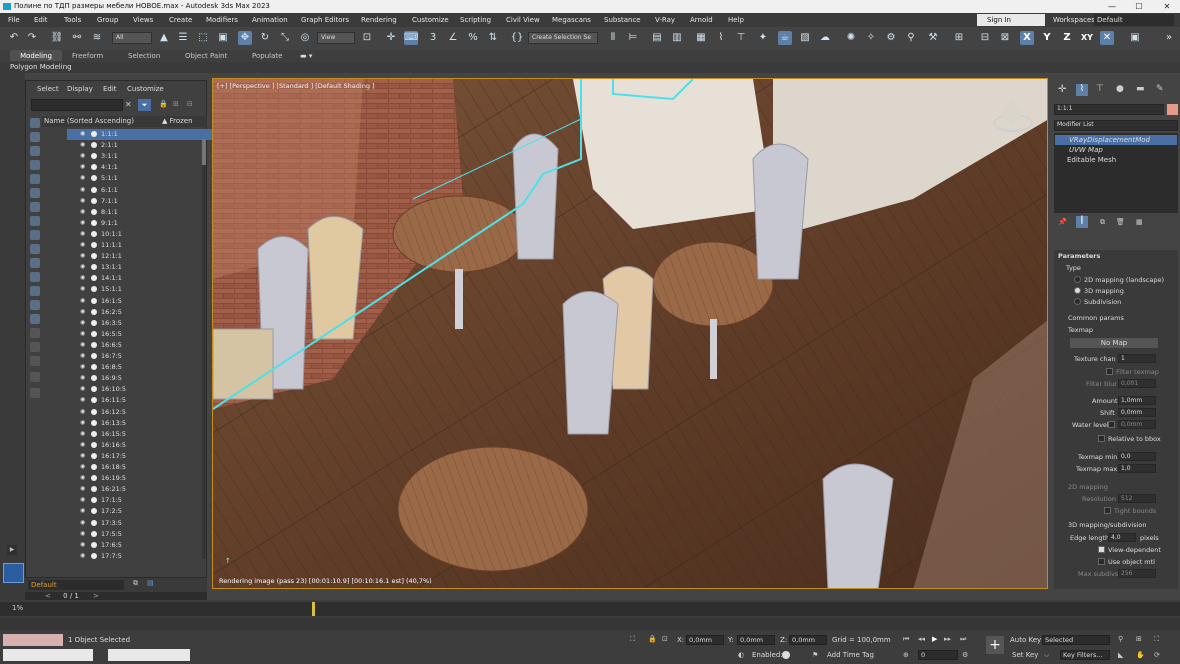 This screenshot has height=664, width=1180. Describe the element at coordinates (1139, 6) in the screenshot. I see `maximize-button: ☐` at that location.